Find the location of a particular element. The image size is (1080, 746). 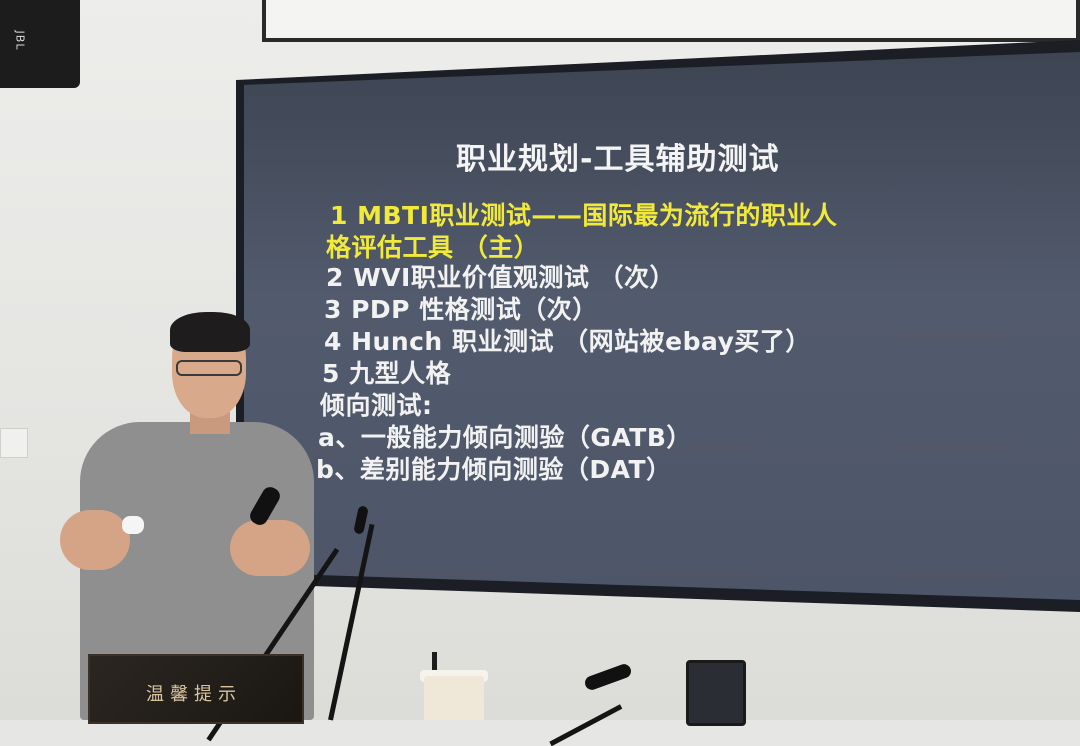

speaker-logo: JBL is located at coordinates (20, 40).